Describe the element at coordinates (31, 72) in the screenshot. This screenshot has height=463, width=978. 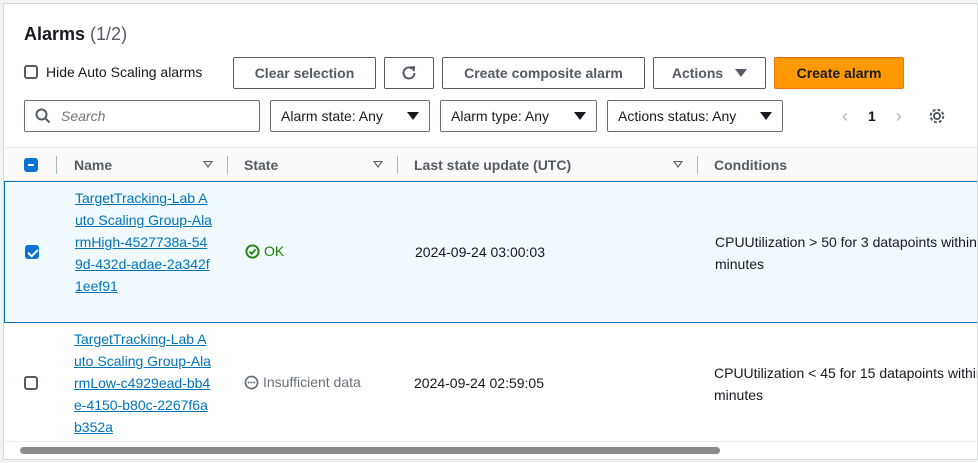
I see `hide-autoscaling-checkbox` at that location.